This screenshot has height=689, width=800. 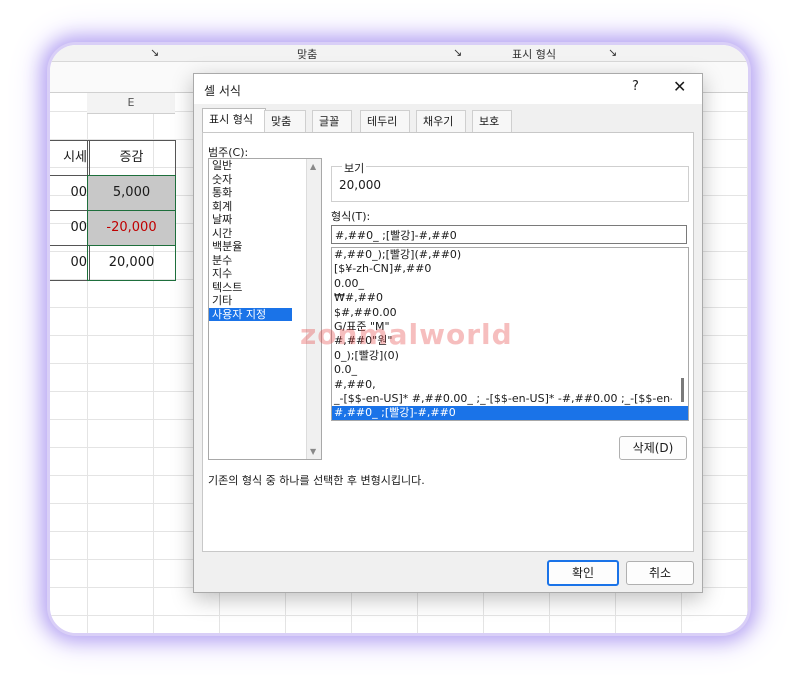 What do you see at coordinates (131, 228) in the screenshot?
I see `cell-e-2: -20,000` at bounding box center [131, 228].